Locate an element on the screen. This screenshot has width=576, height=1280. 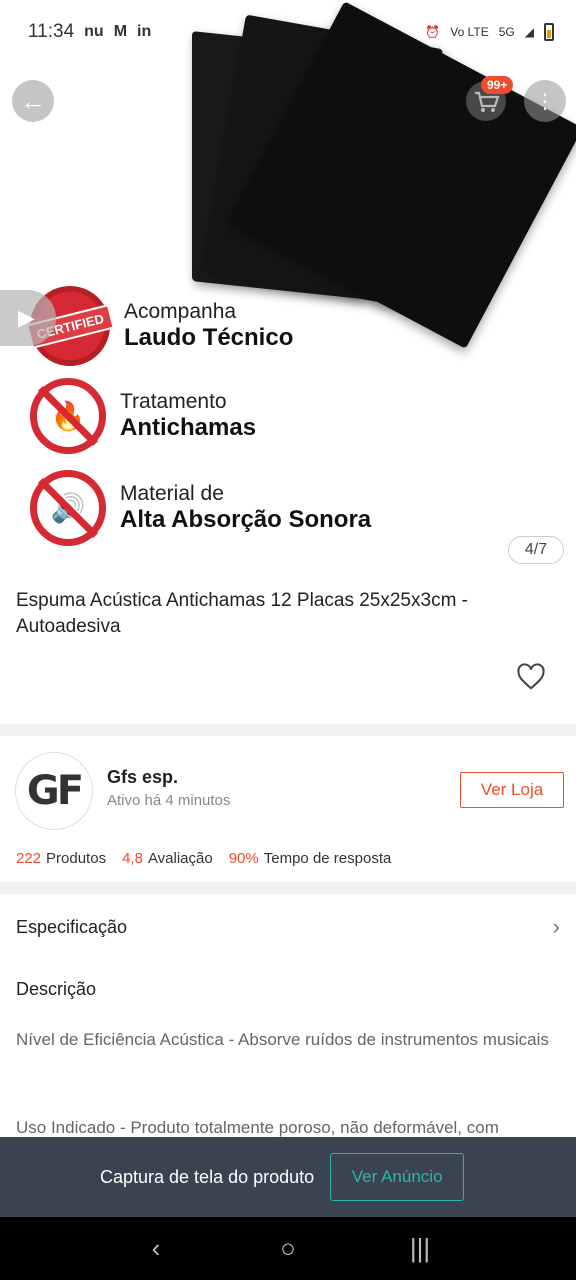
back-button: ← is located at coordinates (33, 101).